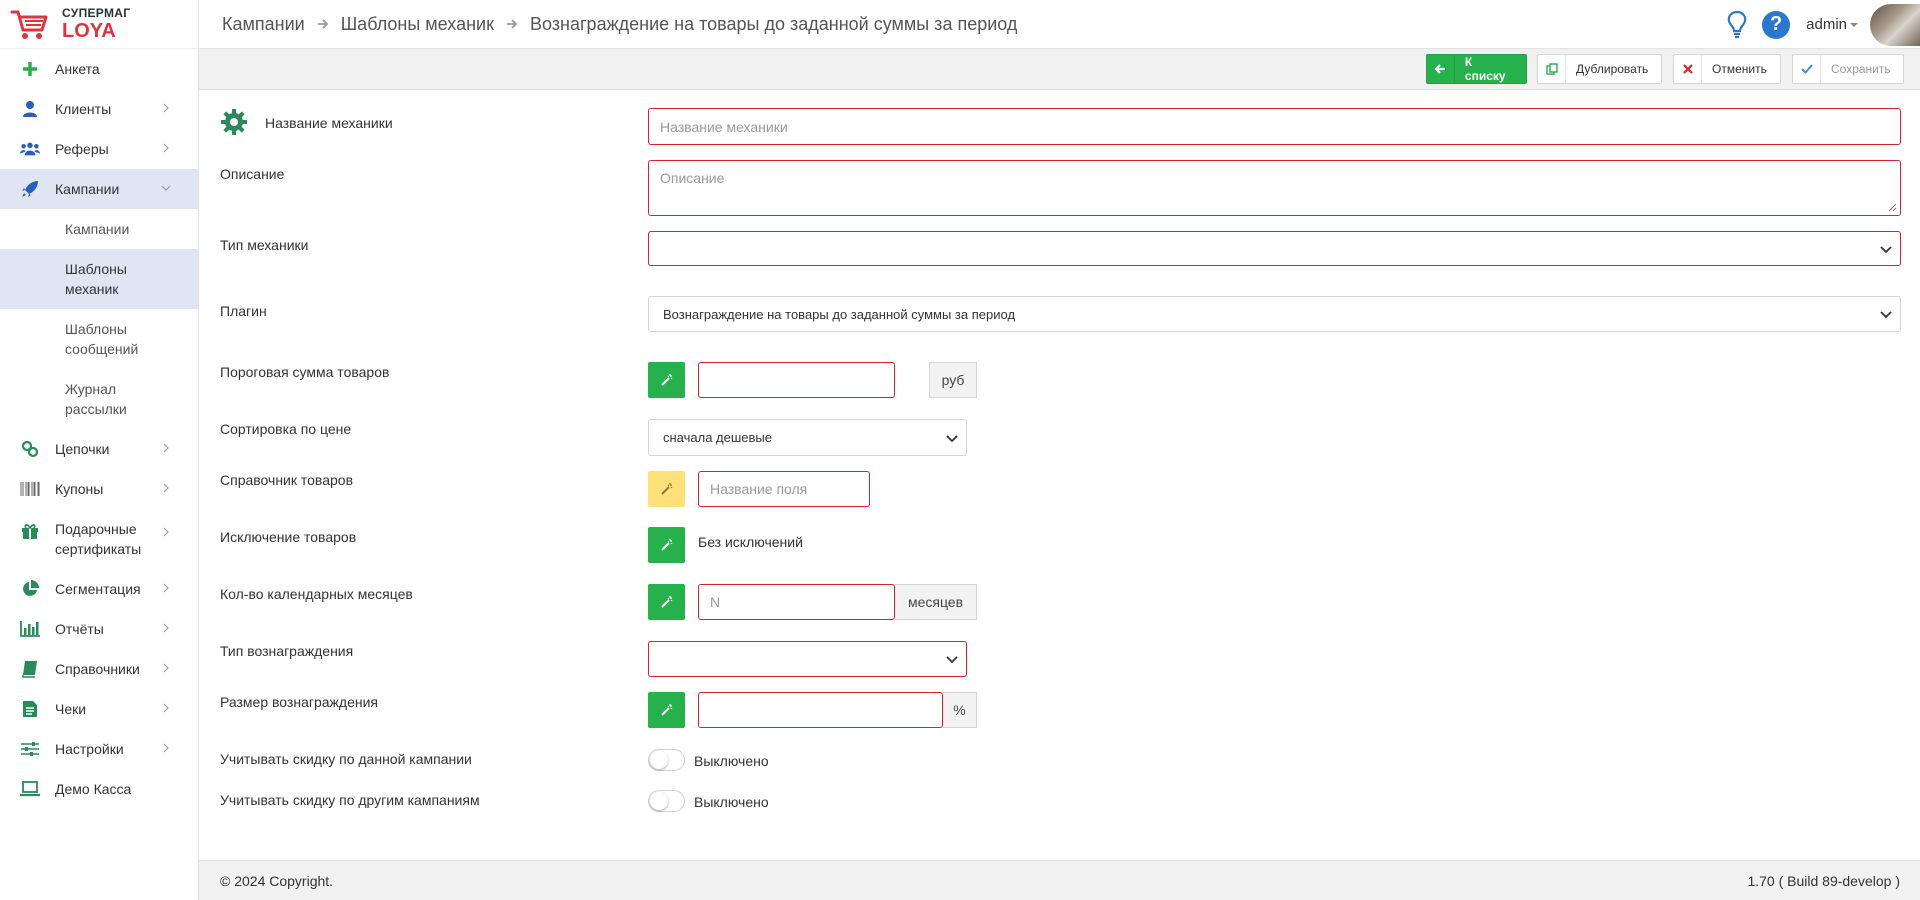  What do you see at coordinates (77, 69) in the screenshot?
I see `sidebar-item-label: Анкета` at bounding box center [77, 69].